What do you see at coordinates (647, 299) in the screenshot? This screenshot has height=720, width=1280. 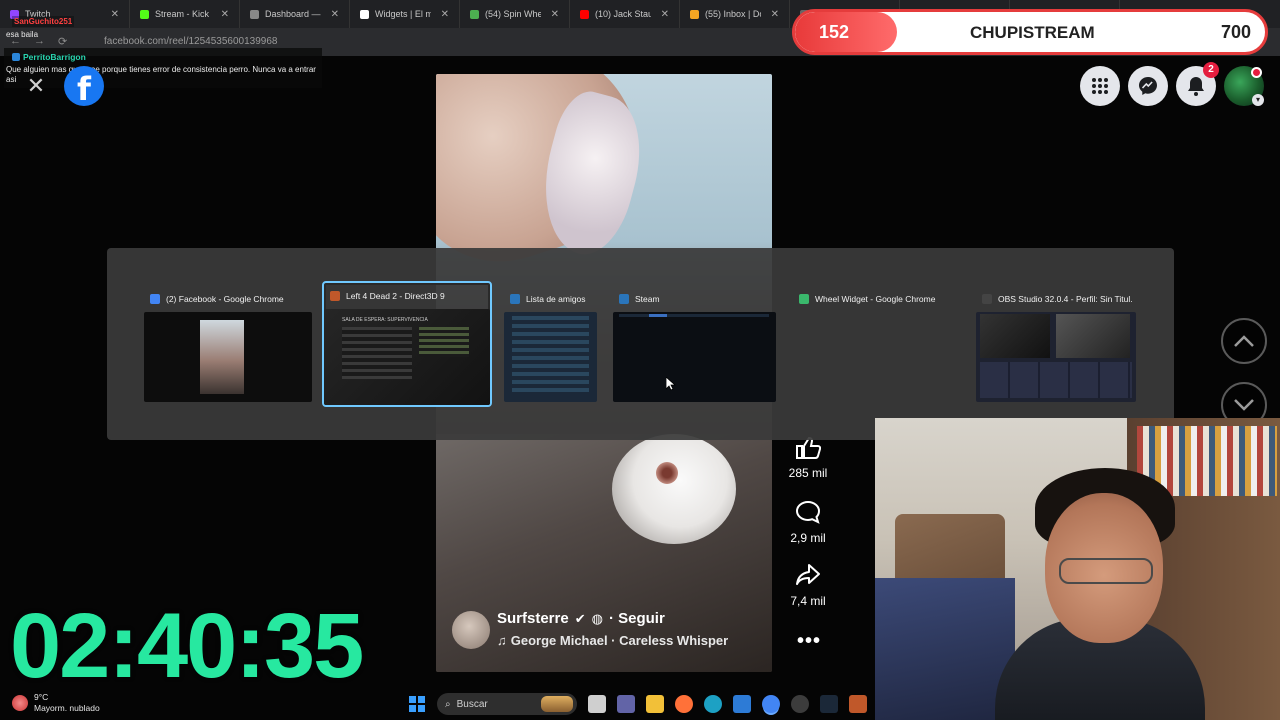 I see `switcher-window-title: Steam` at bounding box center [647, 299].